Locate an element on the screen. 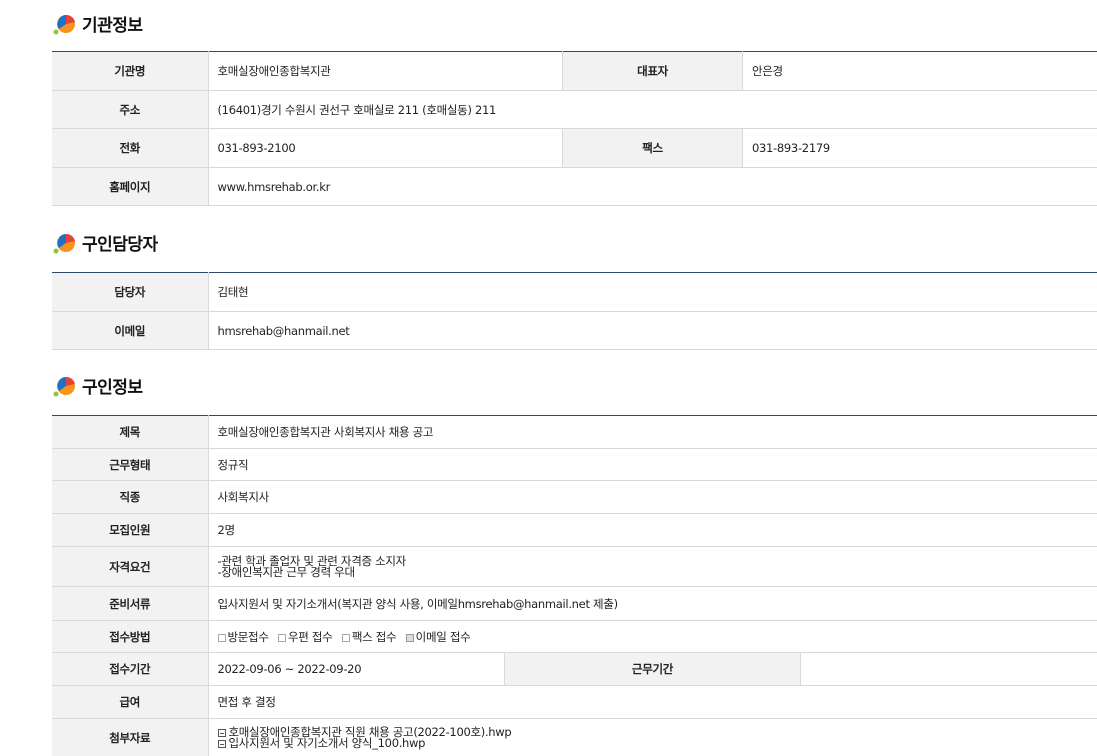  job-type-value: 정규직 is located at coordinates (652, 464).